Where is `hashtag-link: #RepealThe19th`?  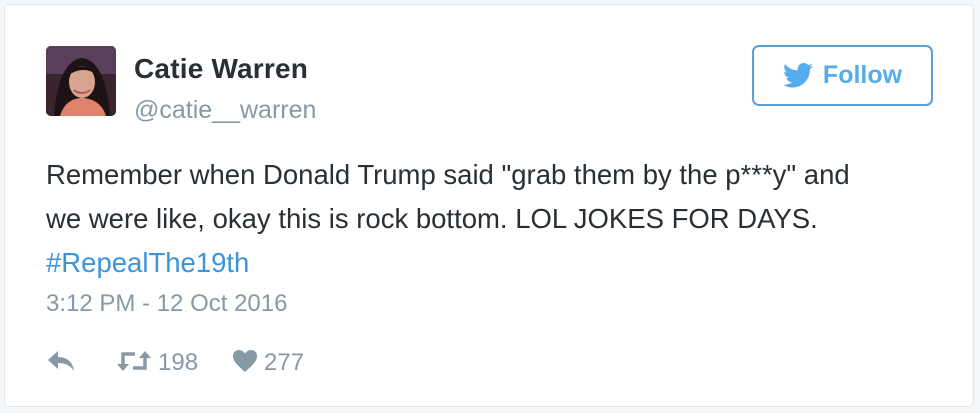 hashtag-link: #RepealThe19th is located at coordinates (147, 262).